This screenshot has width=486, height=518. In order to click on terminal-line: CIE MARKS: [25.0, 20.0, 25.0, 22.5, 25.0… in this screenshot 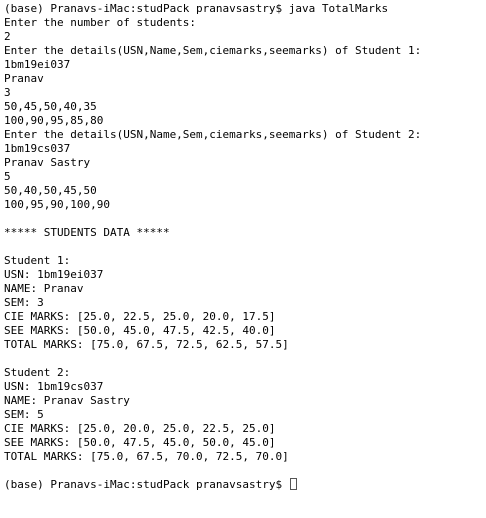, I will do `click(140, 428)`.